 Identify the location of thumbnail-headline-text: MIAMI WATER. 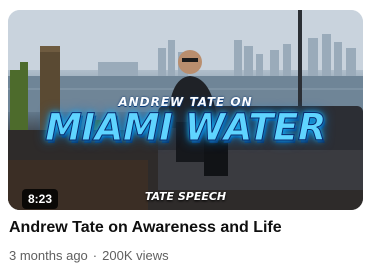
(186, 127).